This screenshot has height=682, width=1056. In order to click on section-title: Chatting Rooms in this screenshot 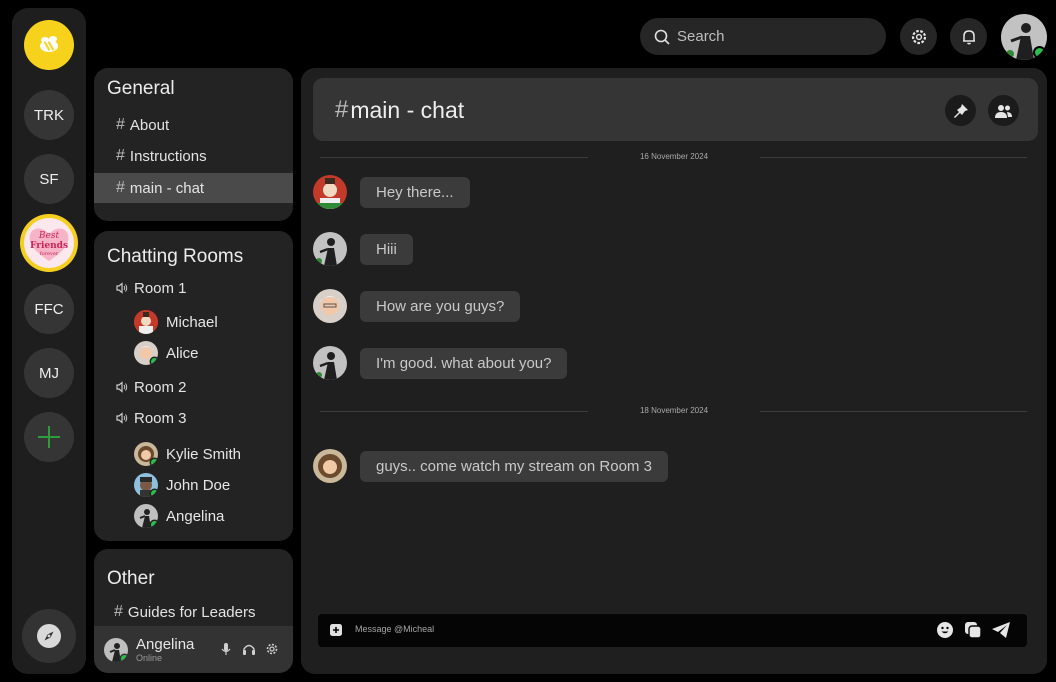, I will do `click(175, 256)`.